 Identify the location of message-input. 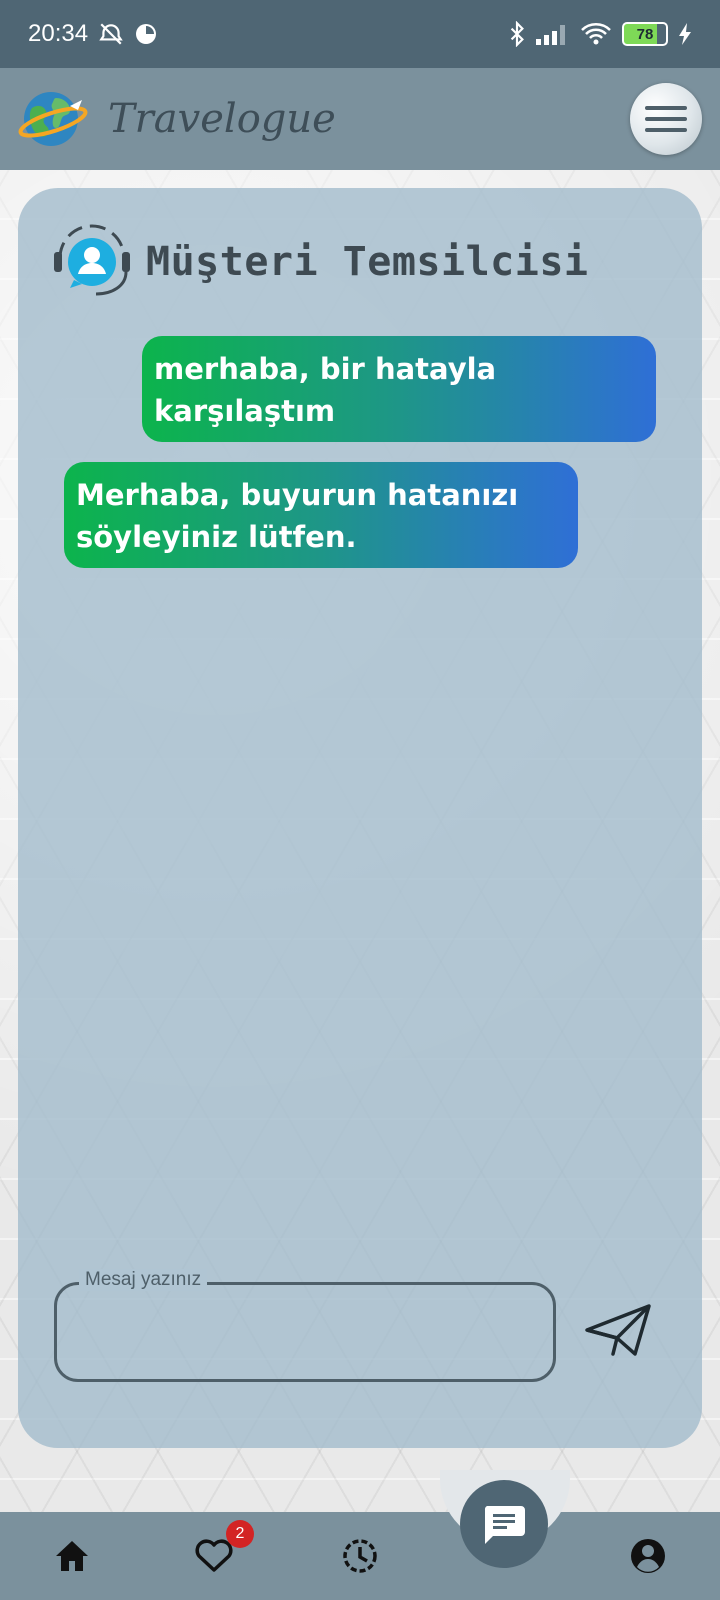
(305, 1335).